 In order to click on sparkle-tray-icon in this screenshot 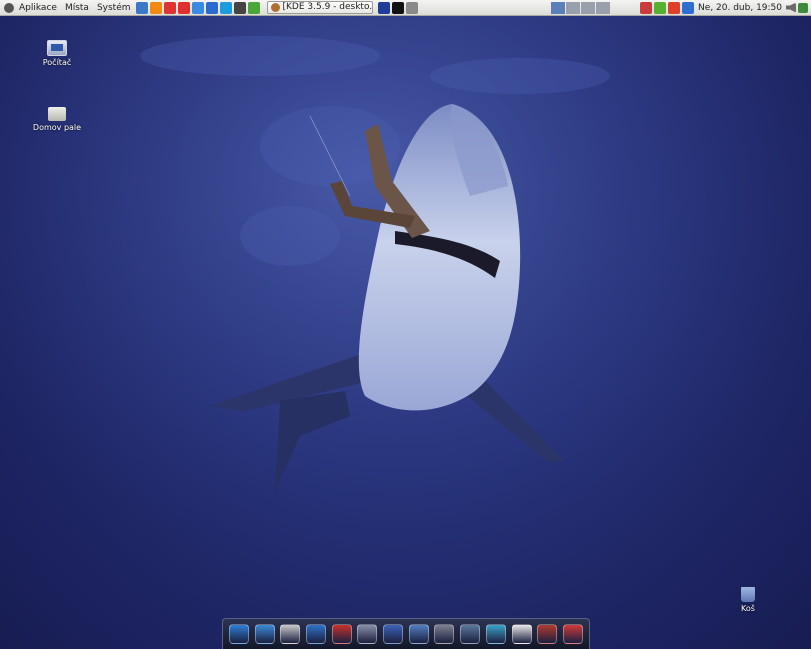, I will do `click(411, 7)`.